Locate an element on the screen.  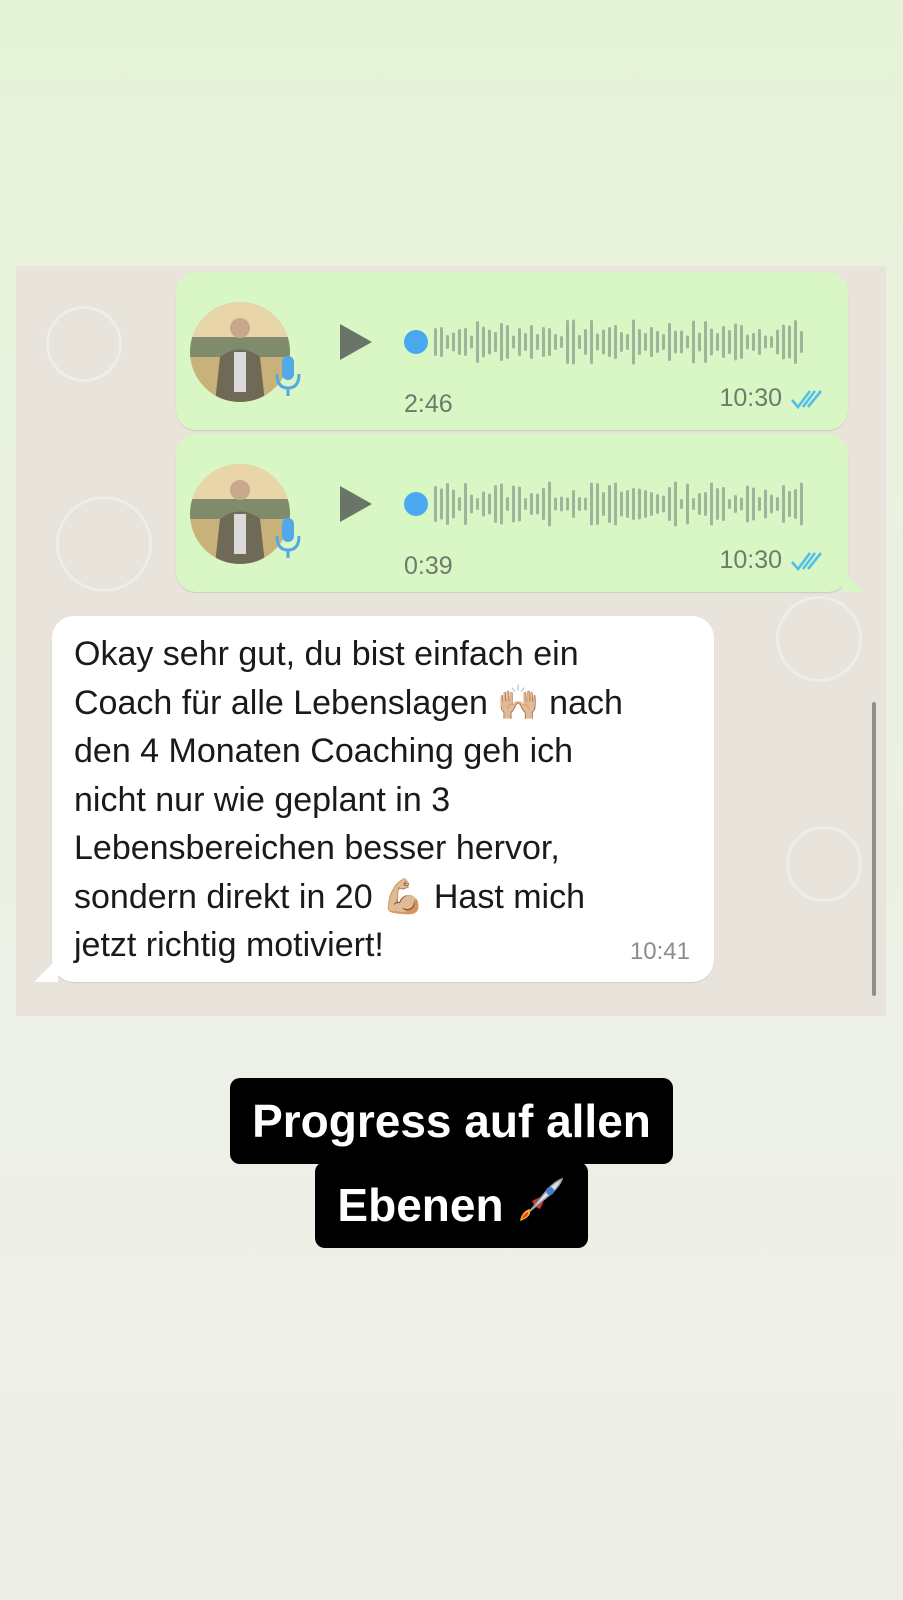
voice-duration: 0:39 is located at coordinates (428, 566).